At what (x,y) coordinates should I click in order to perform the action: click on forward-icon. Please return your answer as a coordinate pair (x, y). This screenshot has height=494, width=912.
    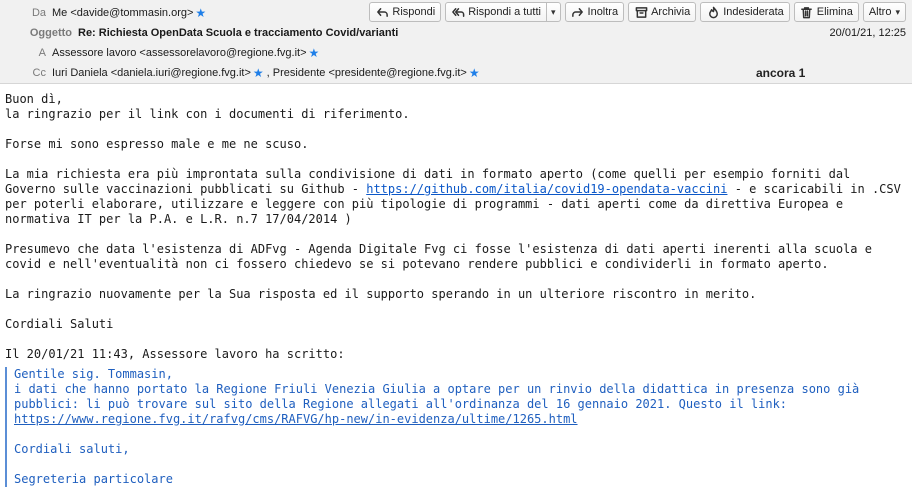
    Looking at the image, I should click on (578, 12).